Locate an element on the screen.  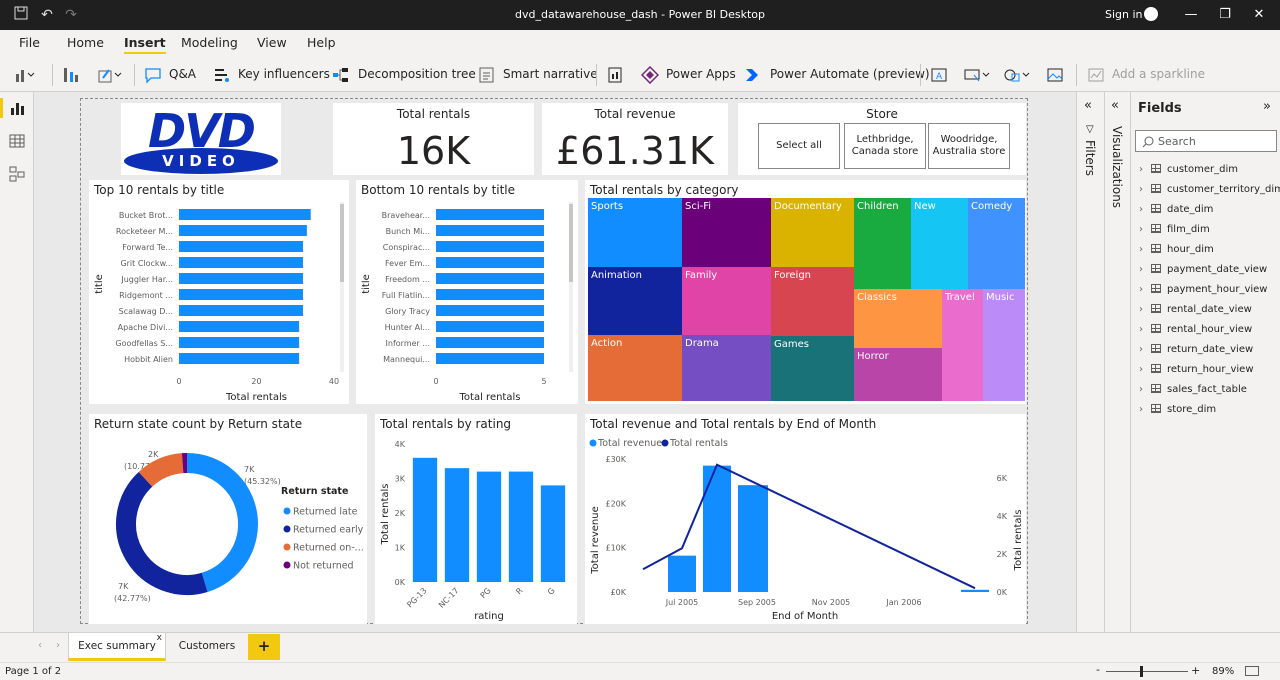
field-table-customer-territory-dim: › customer_territory_dim is located at coordinates (1209, 189).